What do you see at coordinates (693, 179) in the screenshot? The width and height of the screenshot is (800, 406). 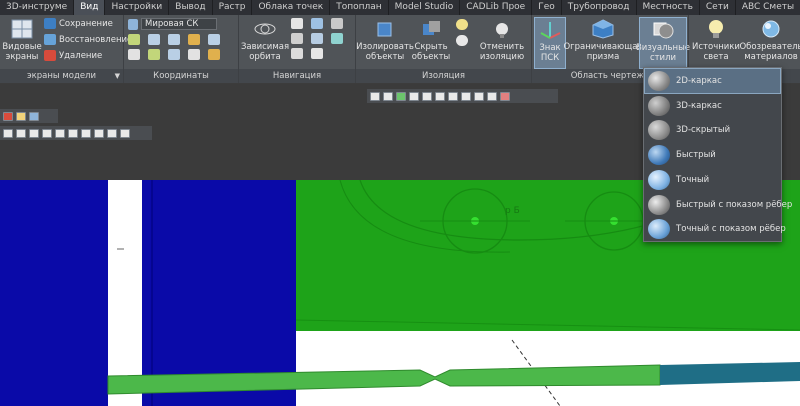 I see `visual-style-label: Точный` at bounding box center [693, 179].